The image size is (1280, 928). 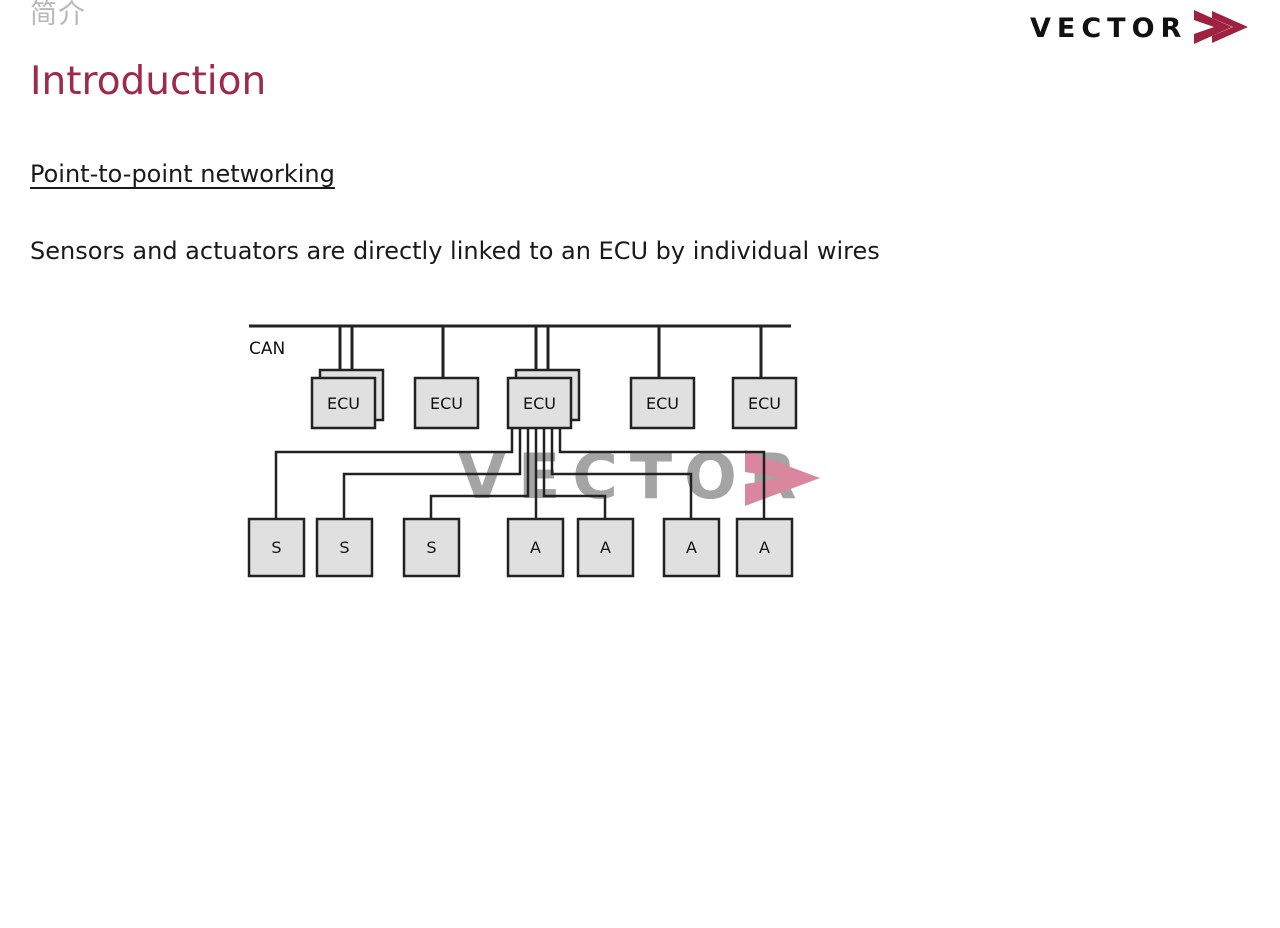 What do you see at coordinates (182, 174) in the screenshot?
I see `section-subheading: Point-to-point networking` at bounding box center [182, 174].